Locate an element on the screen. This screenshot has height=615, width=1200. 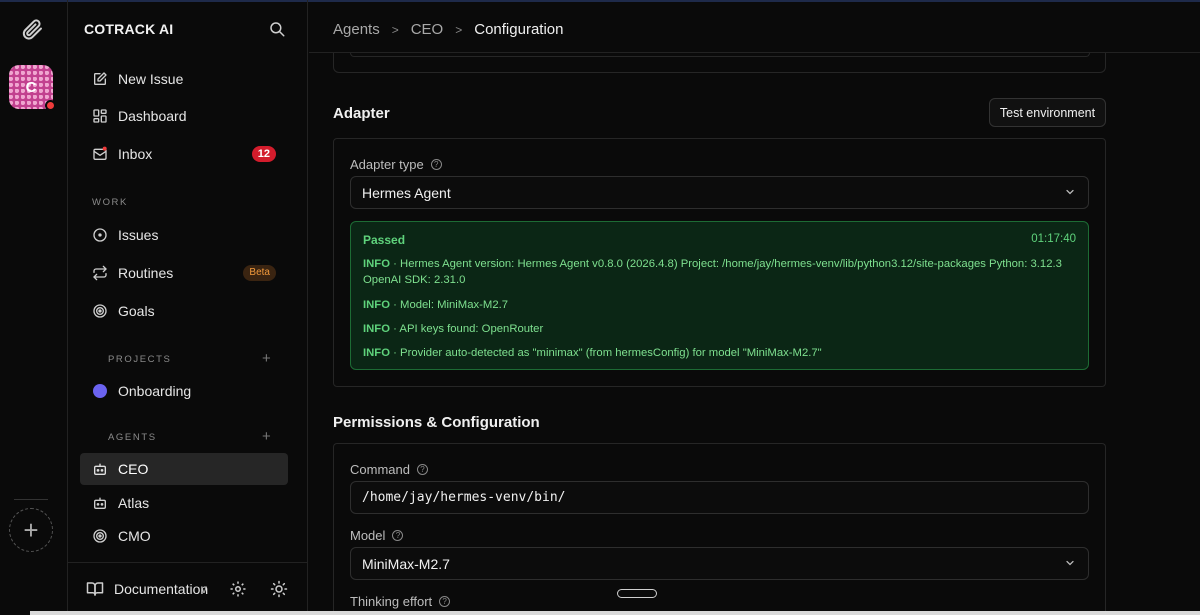
command-label-text: Command is located at coordinates (380, 469).